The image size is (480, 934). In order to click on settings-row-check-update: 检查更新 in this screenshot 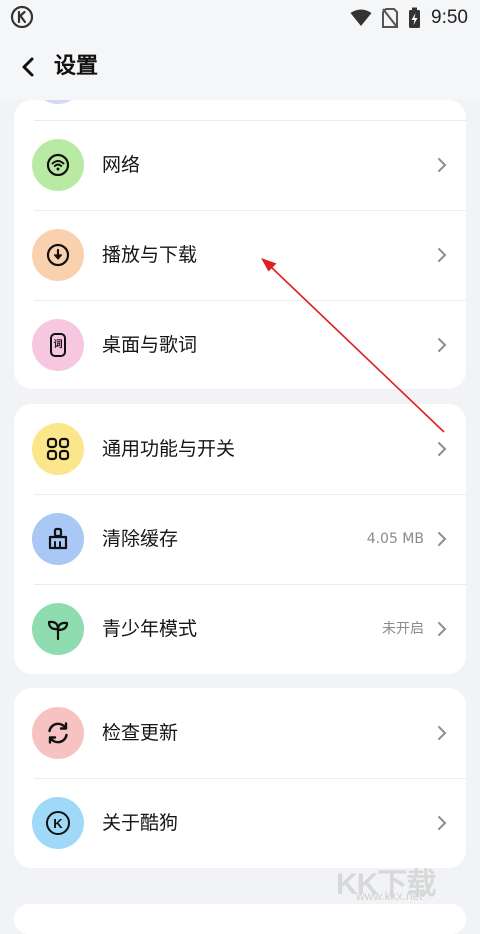, I will do `click(240, 733)`.